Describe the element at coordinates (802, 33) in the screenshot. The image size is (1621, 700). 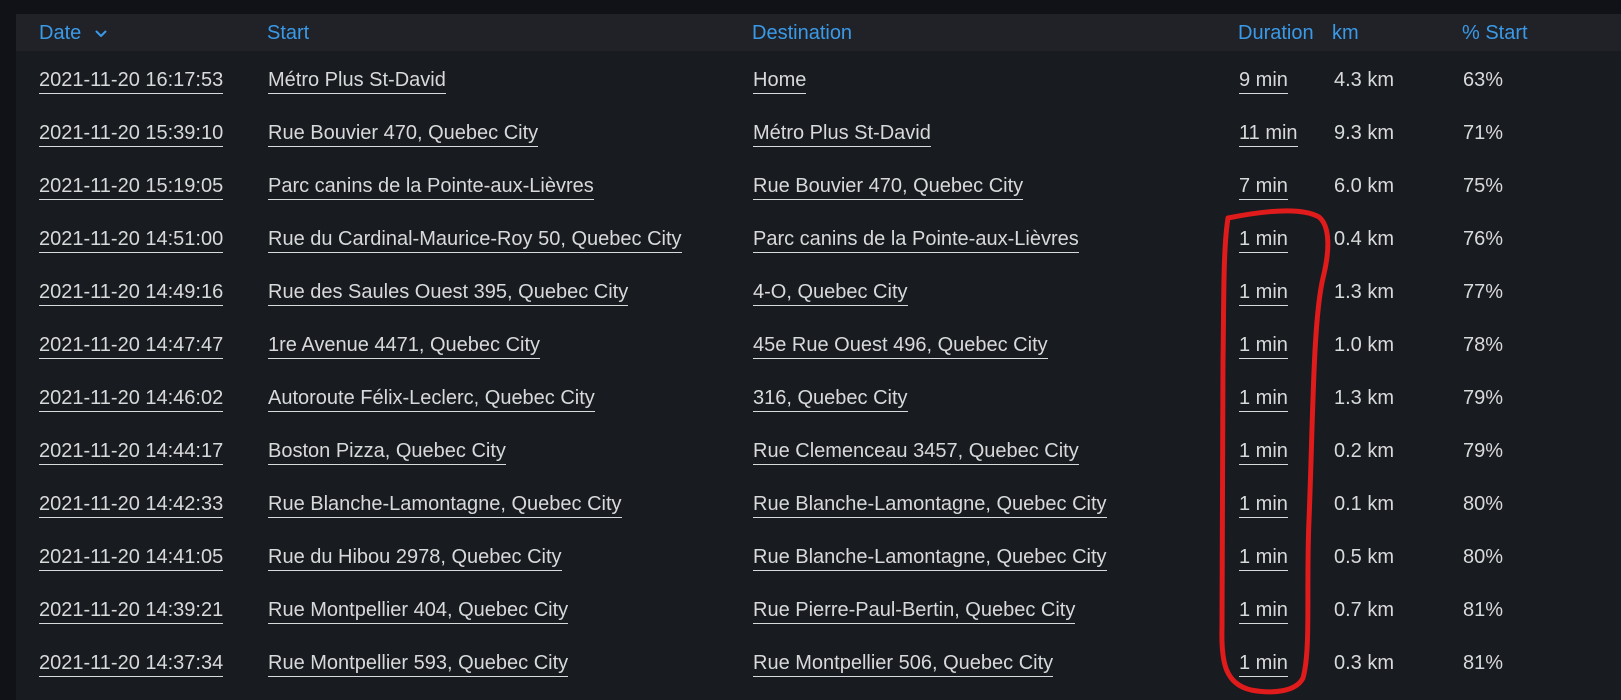
I see `column-header-destination: Destination` at that location.